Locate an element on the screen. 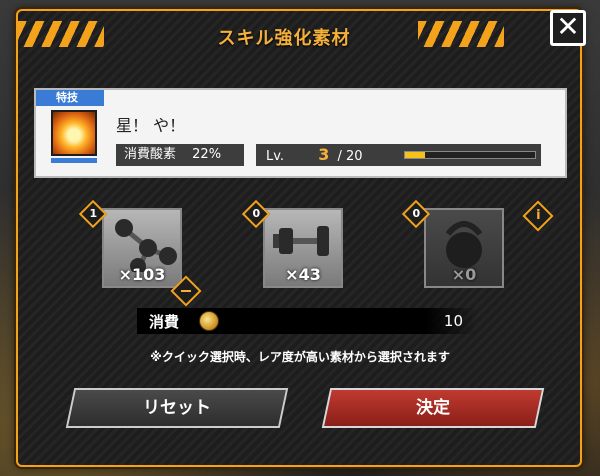  material-slot-1: ×103 is located at coordinates (142, 248).